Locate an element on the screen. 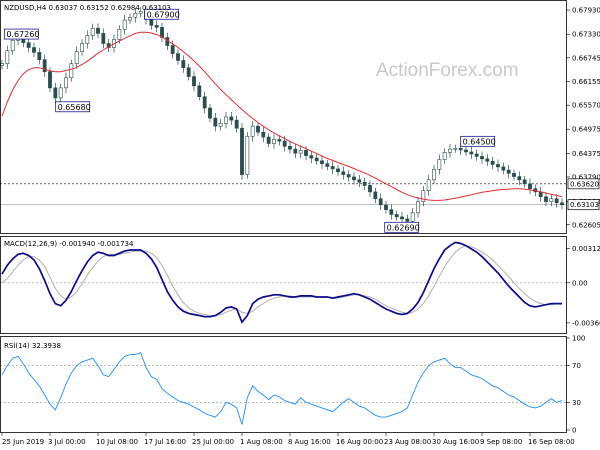 The image size is (600, 450). price-box-label: 0.63103 is located at coordinates (584, 205).